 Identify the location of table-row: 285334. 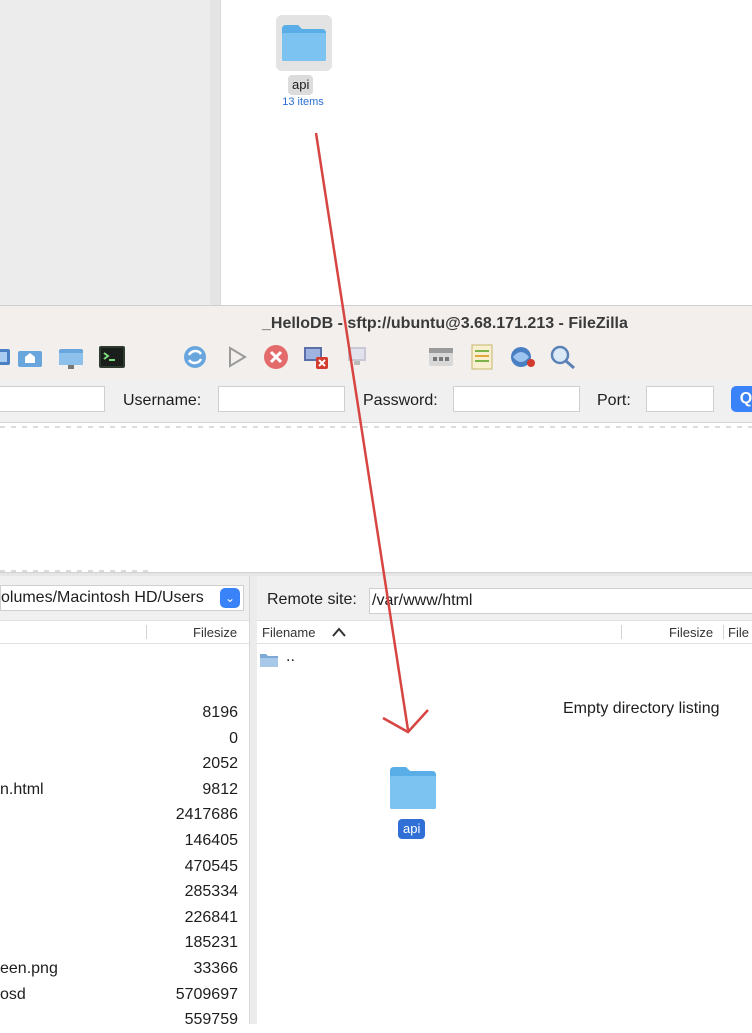
(124, 892).